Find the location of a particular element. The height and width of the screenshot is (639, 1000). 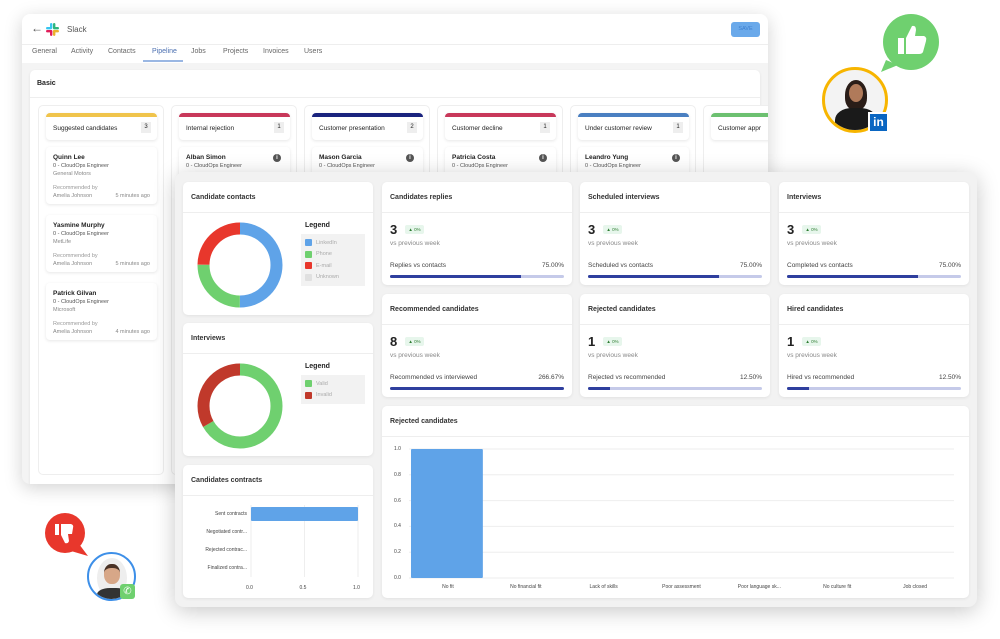

timestamp: 4 minutes ago is located at coordinates (132, 332).